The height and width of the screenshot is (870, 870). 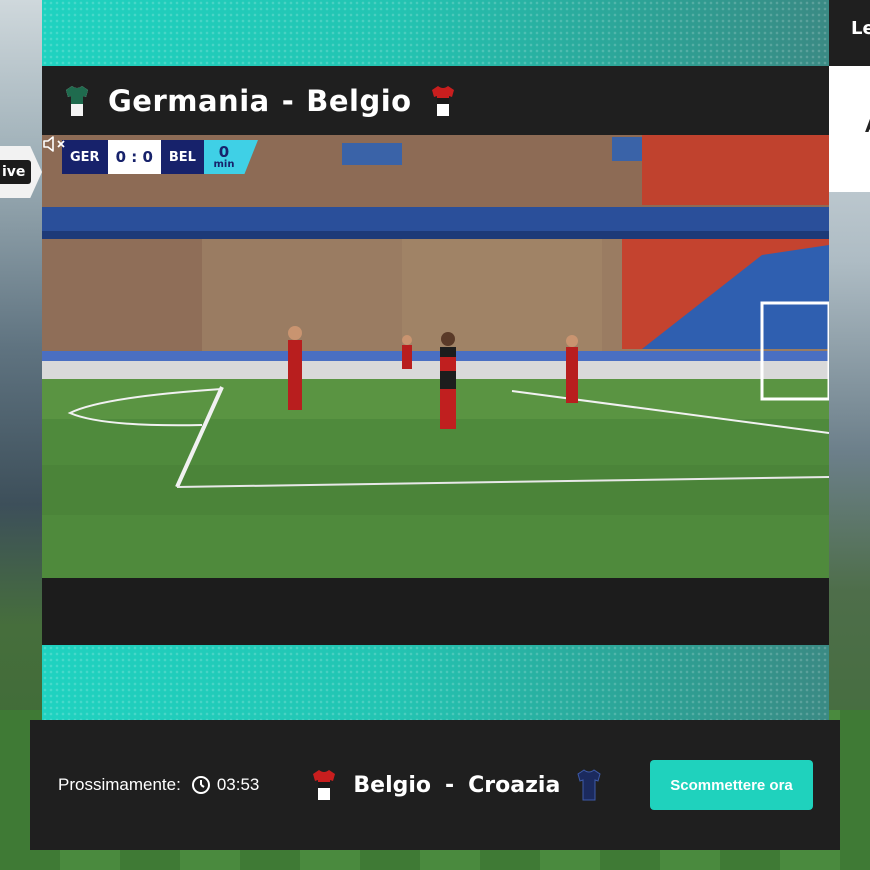 What do you see at coordinates (731, 785) in the screenshot?
I see `bet-now-button: Scommettere ora` at bounding box center [731, 785].